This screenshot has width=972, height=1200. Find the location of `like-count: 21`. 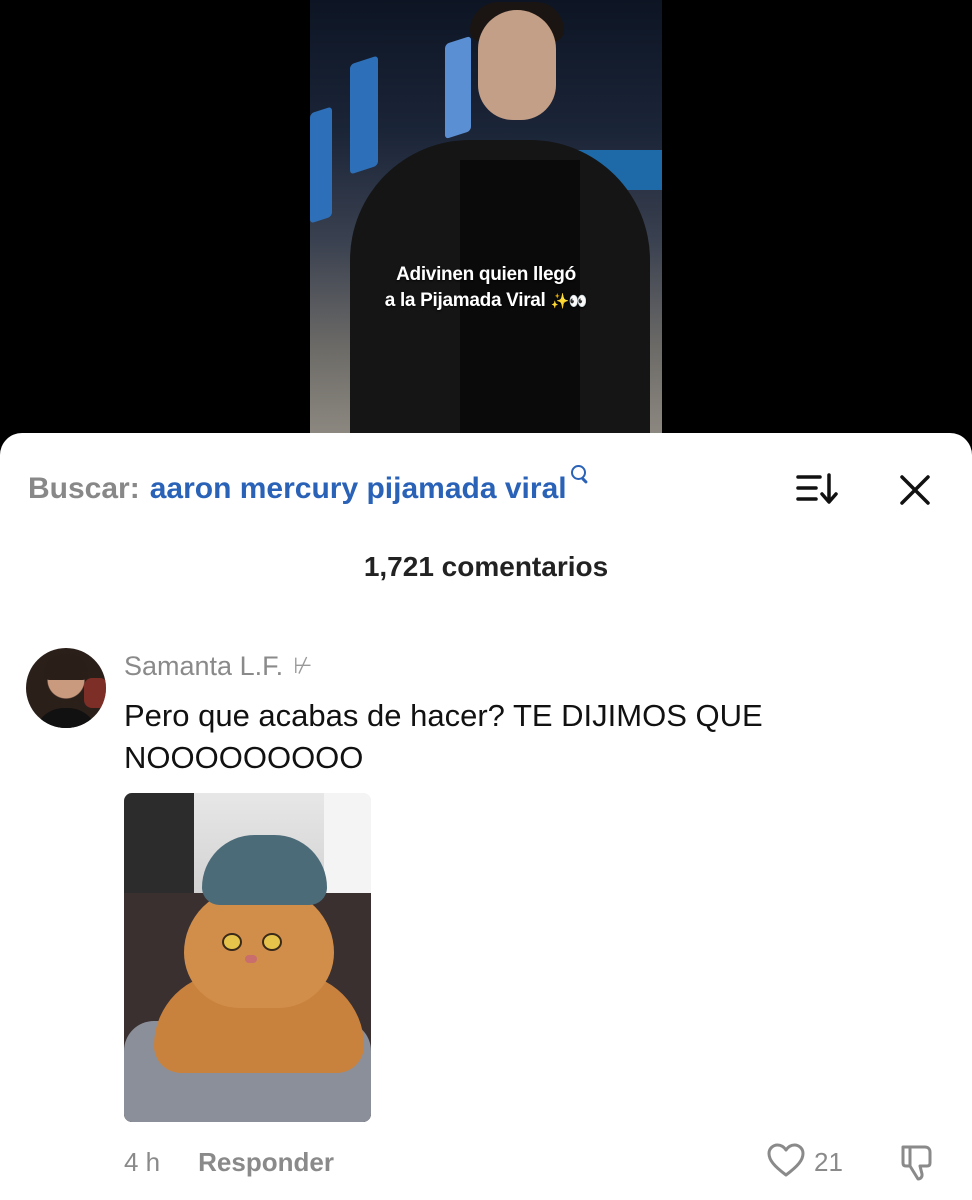

like-count: 21 is located at coordinates (828, 1162).